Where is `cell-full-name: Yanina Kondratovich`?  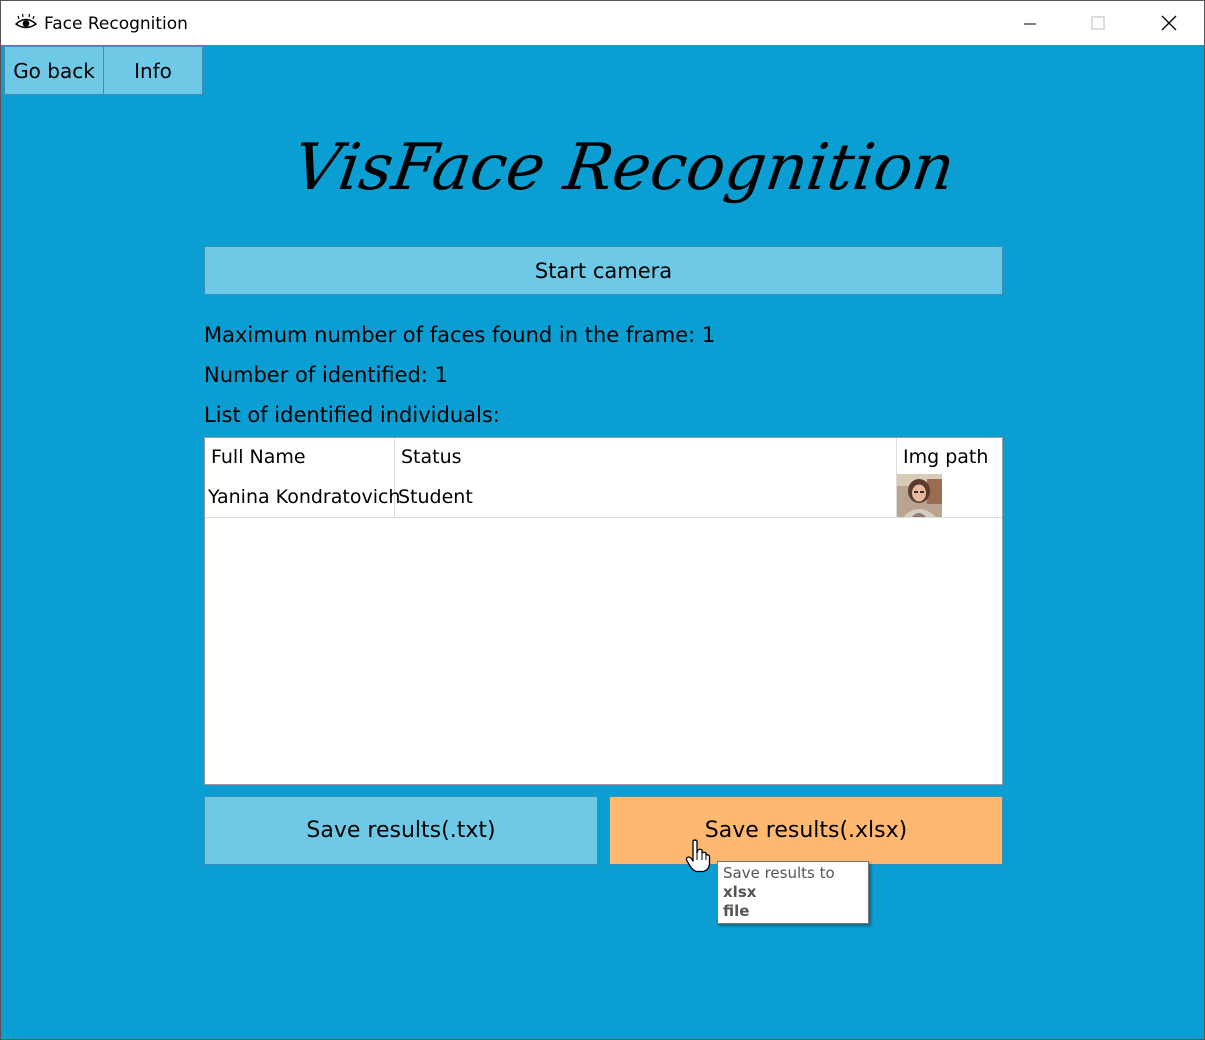
cell-full-name: Yanina Kondratovich is located at coordinates (304, 497).